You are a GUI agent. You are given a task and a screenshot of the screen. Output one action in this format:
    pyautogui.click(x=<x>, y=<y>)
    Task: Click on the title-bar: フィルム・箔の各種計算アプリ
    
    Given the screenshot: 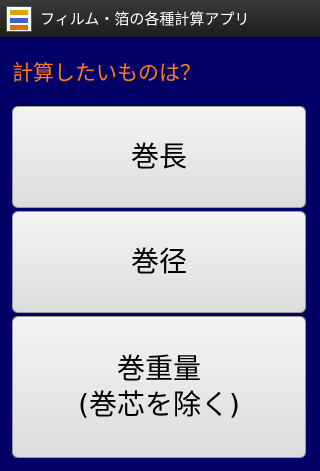 What is the action you would take?
    pyautogui.click(x=160, y=19)
    